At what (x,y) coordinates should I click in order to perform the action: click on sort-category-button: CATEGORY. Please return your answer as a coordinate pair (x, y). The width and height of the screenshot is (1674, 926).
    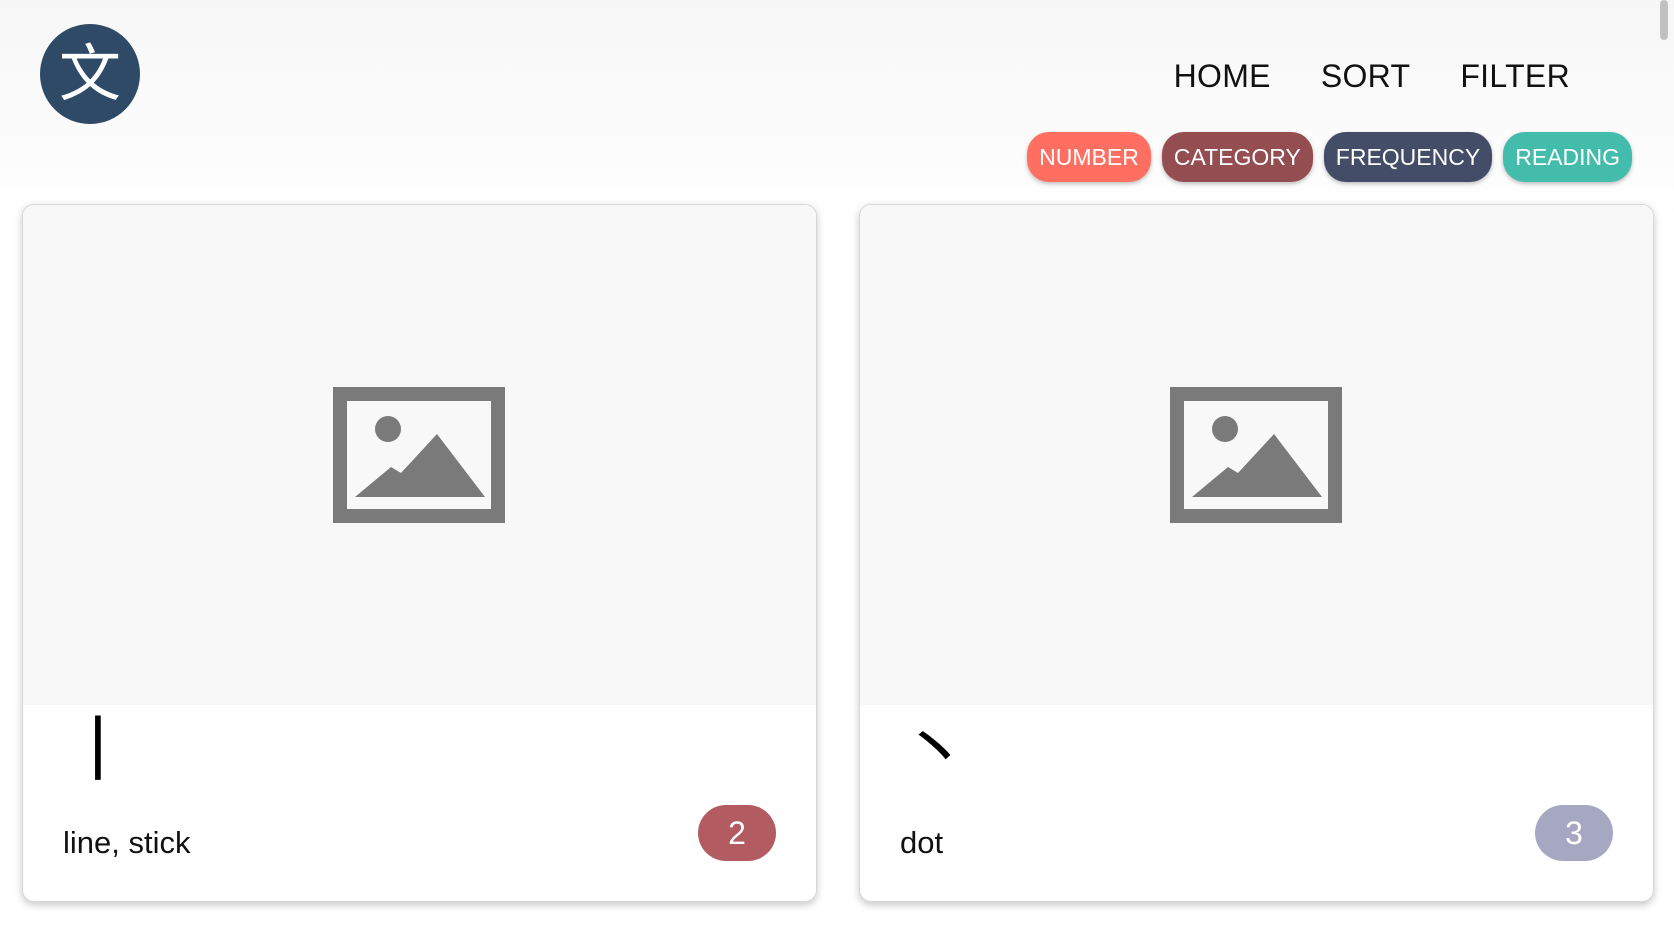
    Looking at the image, I should click on (1237, 157).